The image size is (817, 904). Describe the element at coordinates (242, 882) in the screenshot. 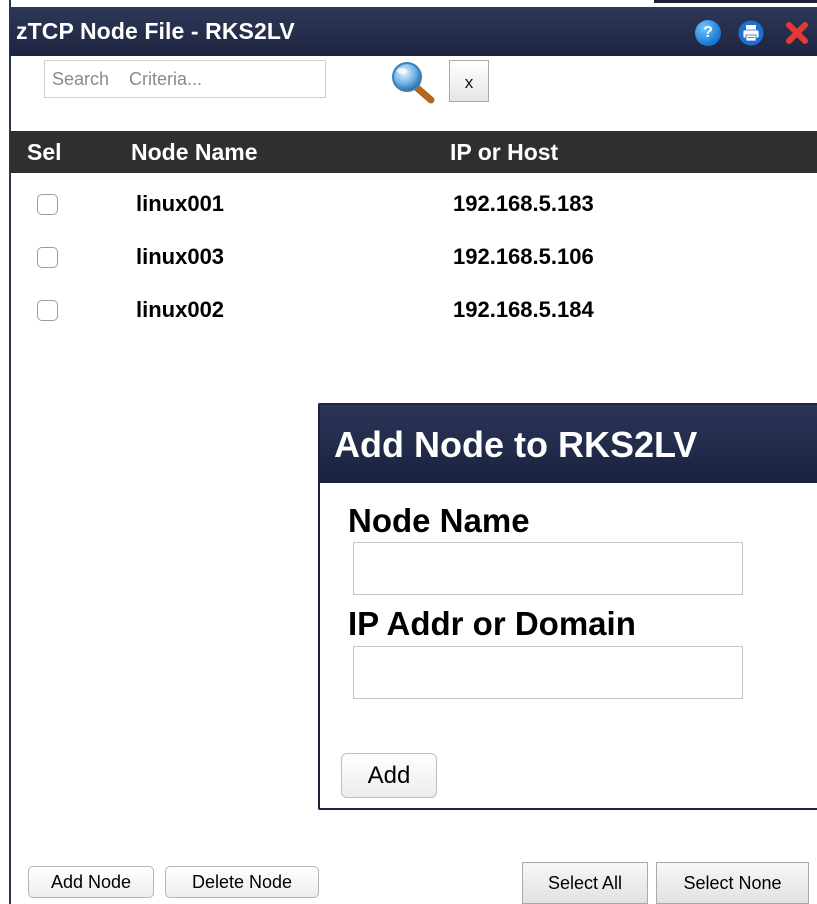

I see `delete-node-button: Delete Node` at that location.